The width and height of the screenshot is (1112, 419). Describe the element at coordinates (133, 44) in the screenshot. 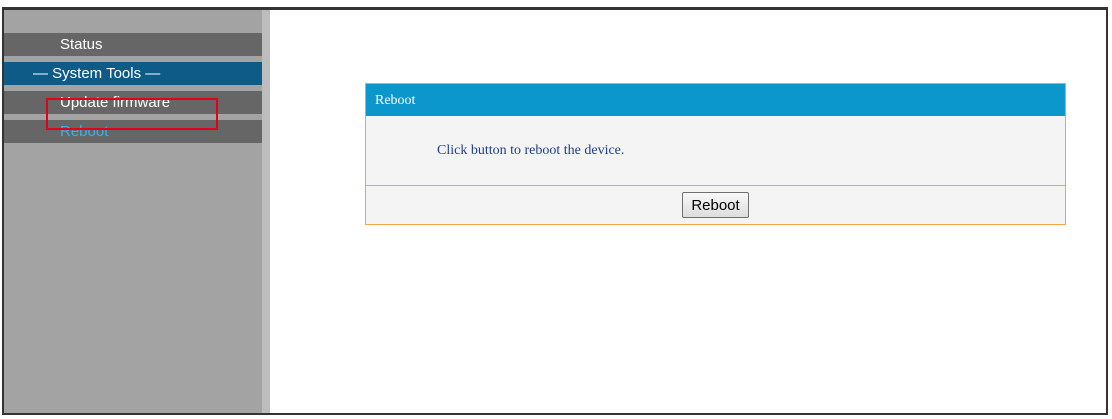

I see `sidebar-item-status: Status` at that location.